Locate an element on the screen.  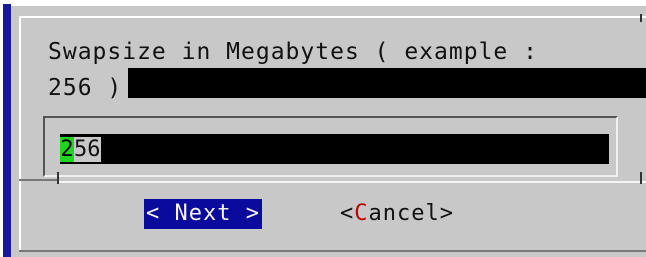
window-left-edge is located at coordinates (7, 130).